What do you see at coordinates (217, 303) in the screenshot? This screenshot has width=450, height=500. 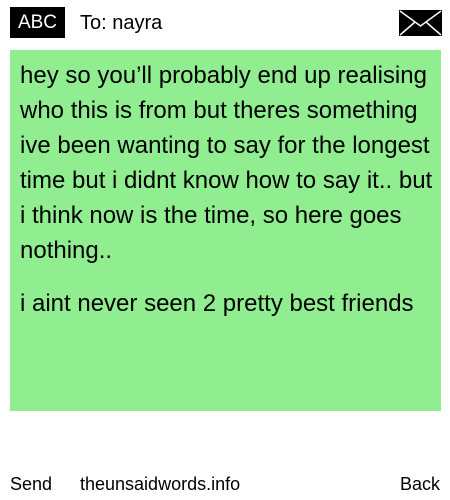 I see `message-overlay-text: i aint never seen 2 pretty best friends` at bounding box center [217, 303].